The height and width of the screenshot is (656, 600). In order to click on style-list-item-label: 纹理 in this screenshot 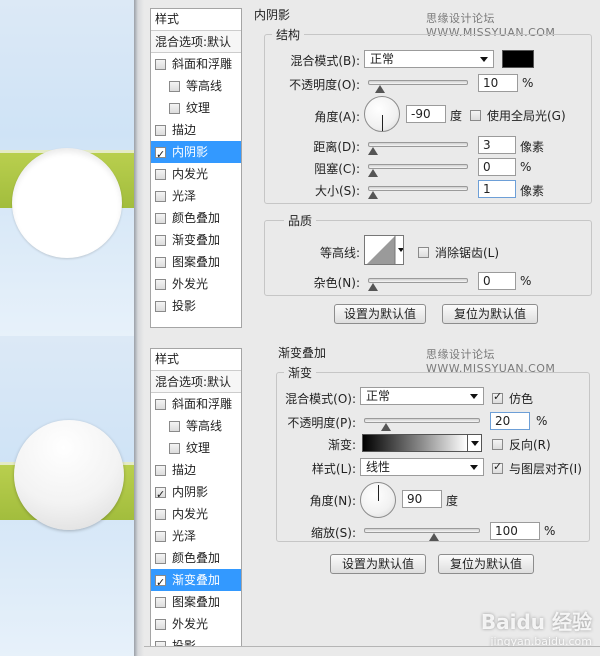, I will do `click(198, 448)`.